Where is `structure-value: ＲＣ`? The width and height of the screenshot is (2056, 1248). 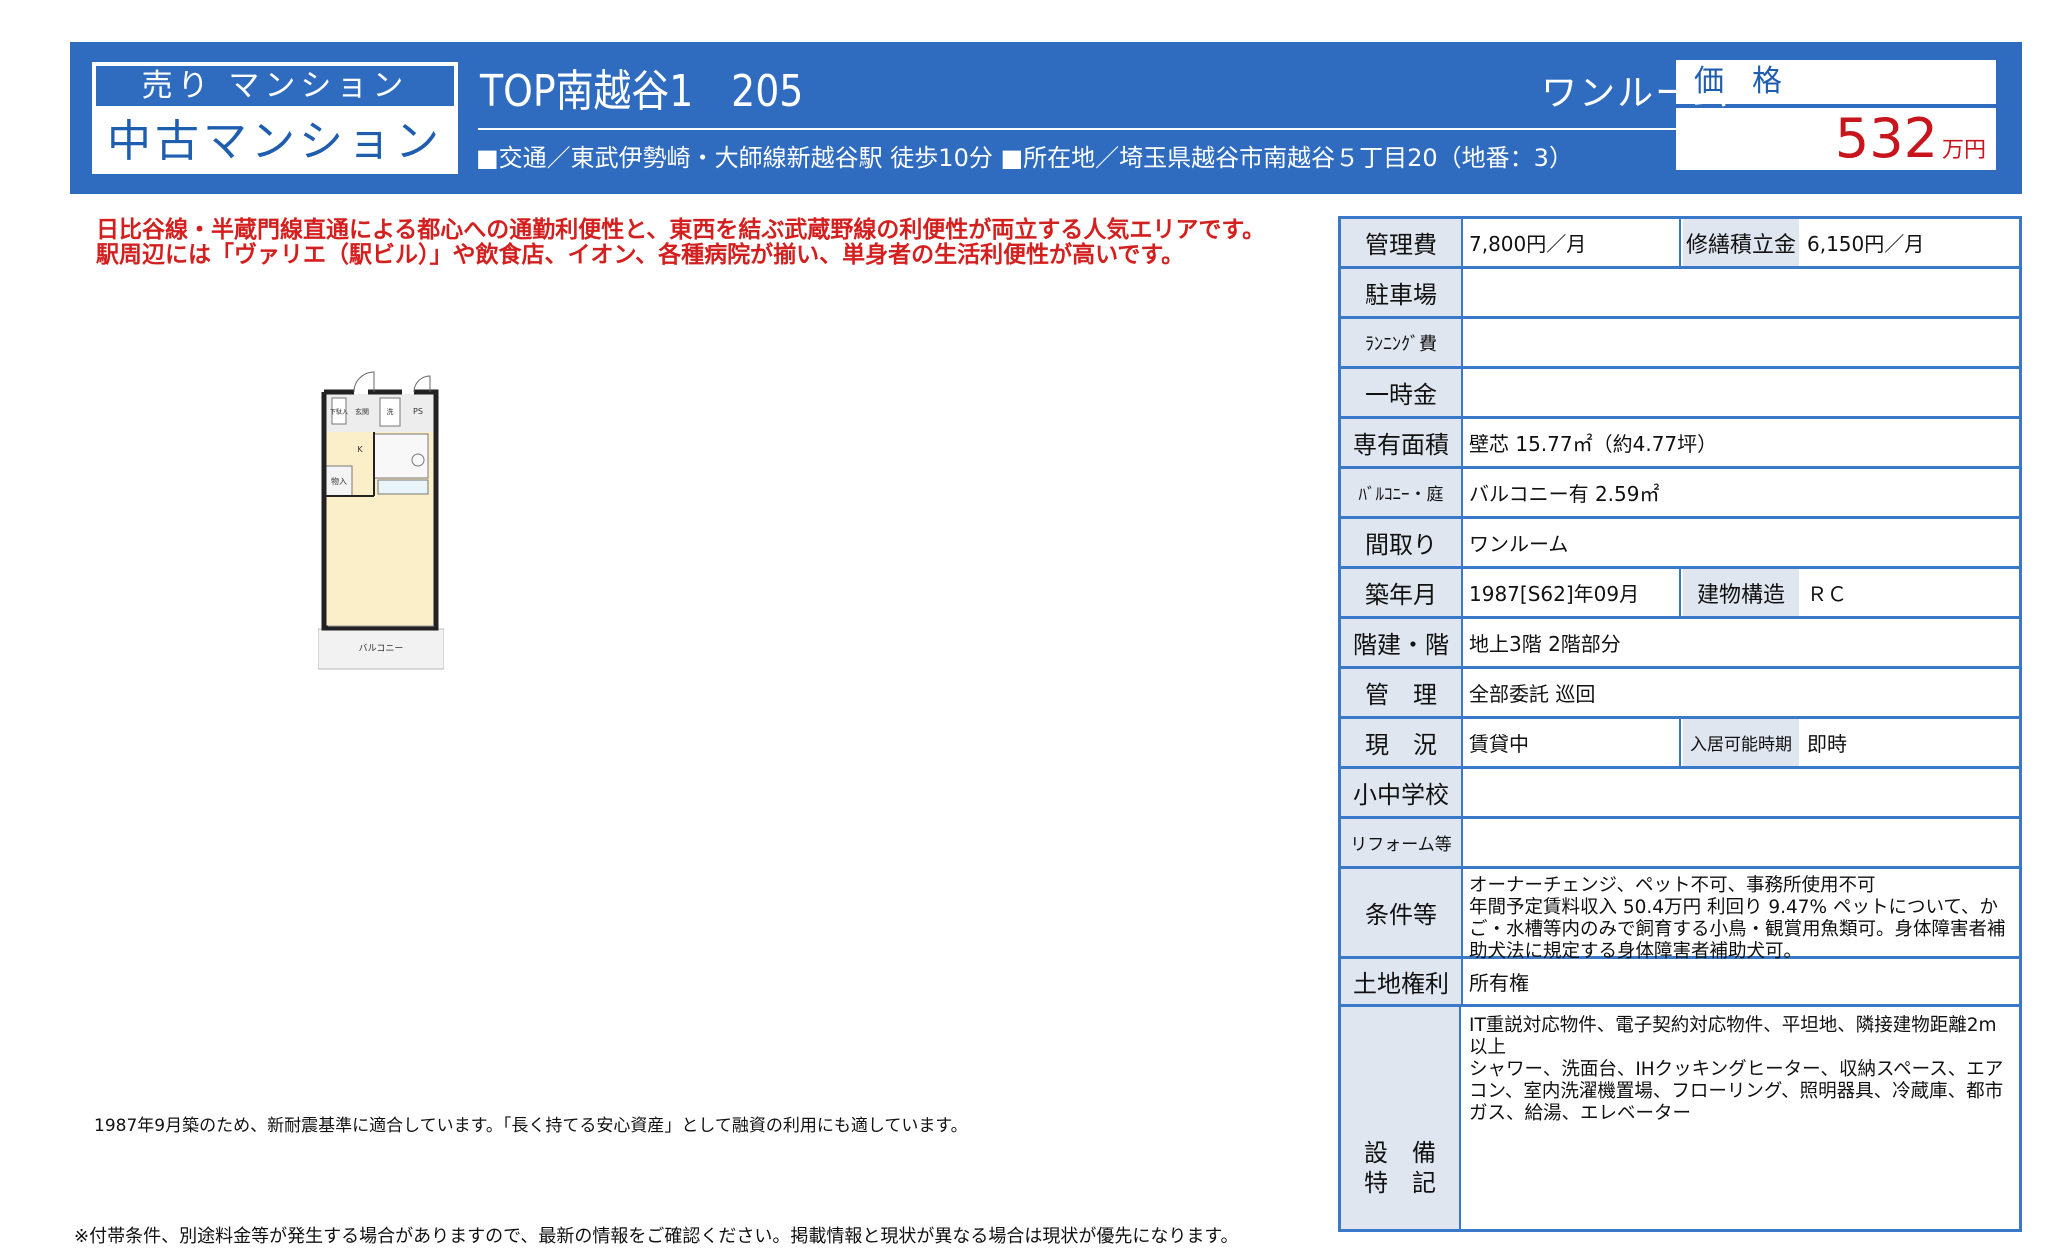 structure-value: ＲＣ is located at coordinates (1827, 594).